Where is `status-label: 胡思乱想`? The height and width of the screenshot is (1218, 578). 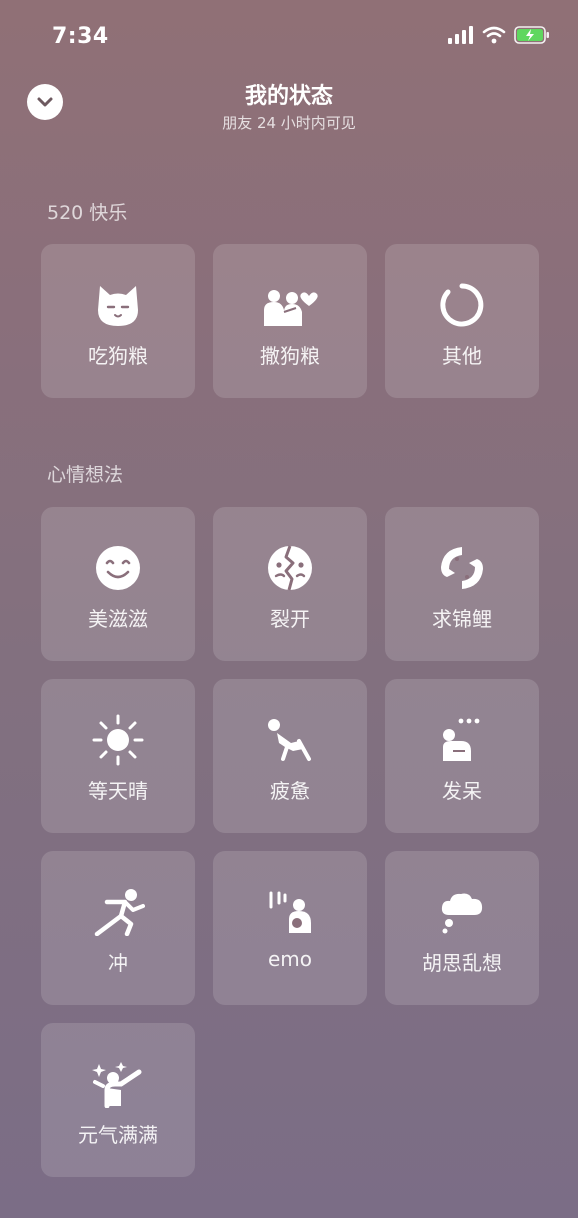
status-label: 胡思乱想 is located at coordinates (462, 963).